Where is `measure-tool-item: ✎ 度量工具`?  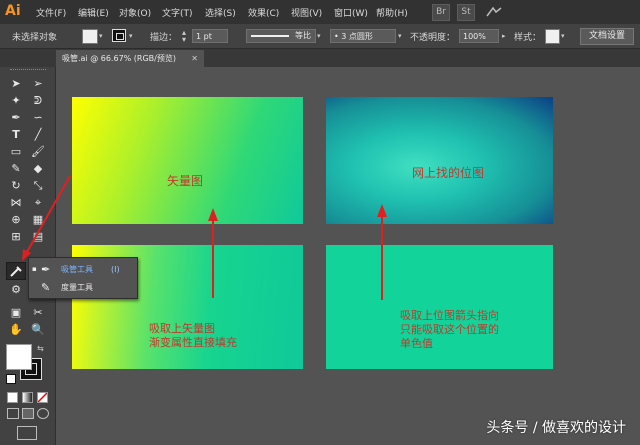 measure-tool-item: ✎ 度量工具 is located at coordinates (83, 287).